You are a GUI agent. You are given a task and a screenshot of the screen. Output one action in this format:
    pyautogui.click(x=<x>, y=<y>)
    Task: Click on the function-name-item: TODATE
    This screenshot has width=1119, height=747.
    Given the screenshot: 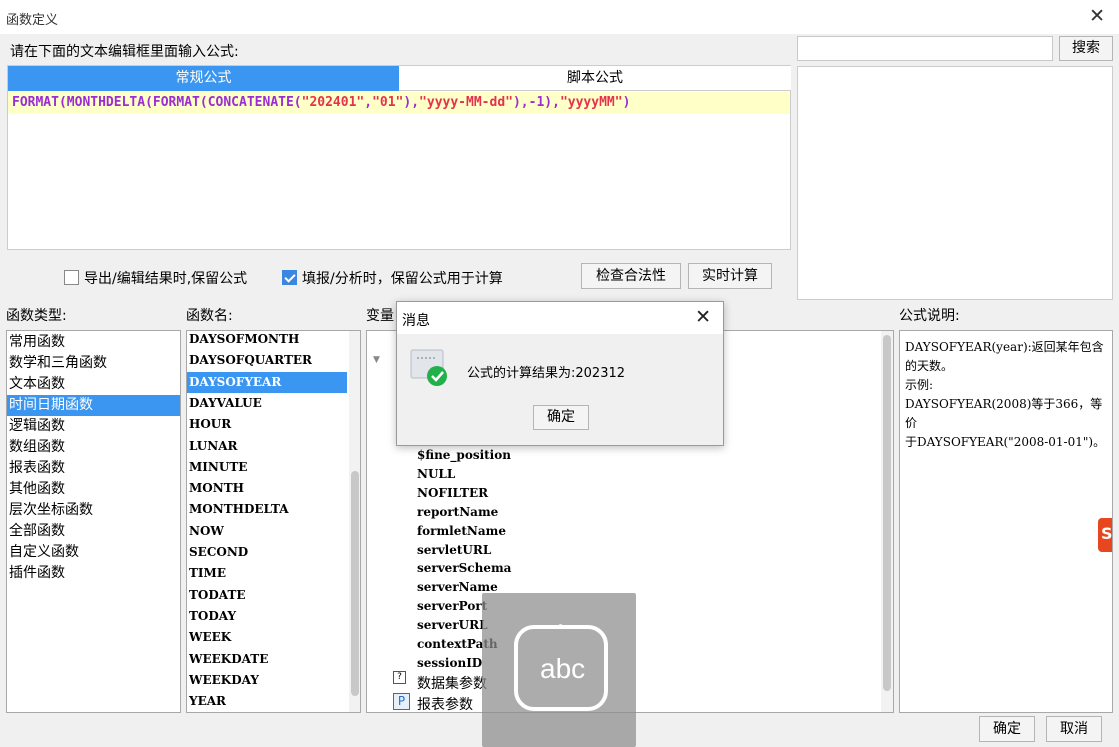 What is the action you would take?
    pyautogui.click(x=267, y=595)
    